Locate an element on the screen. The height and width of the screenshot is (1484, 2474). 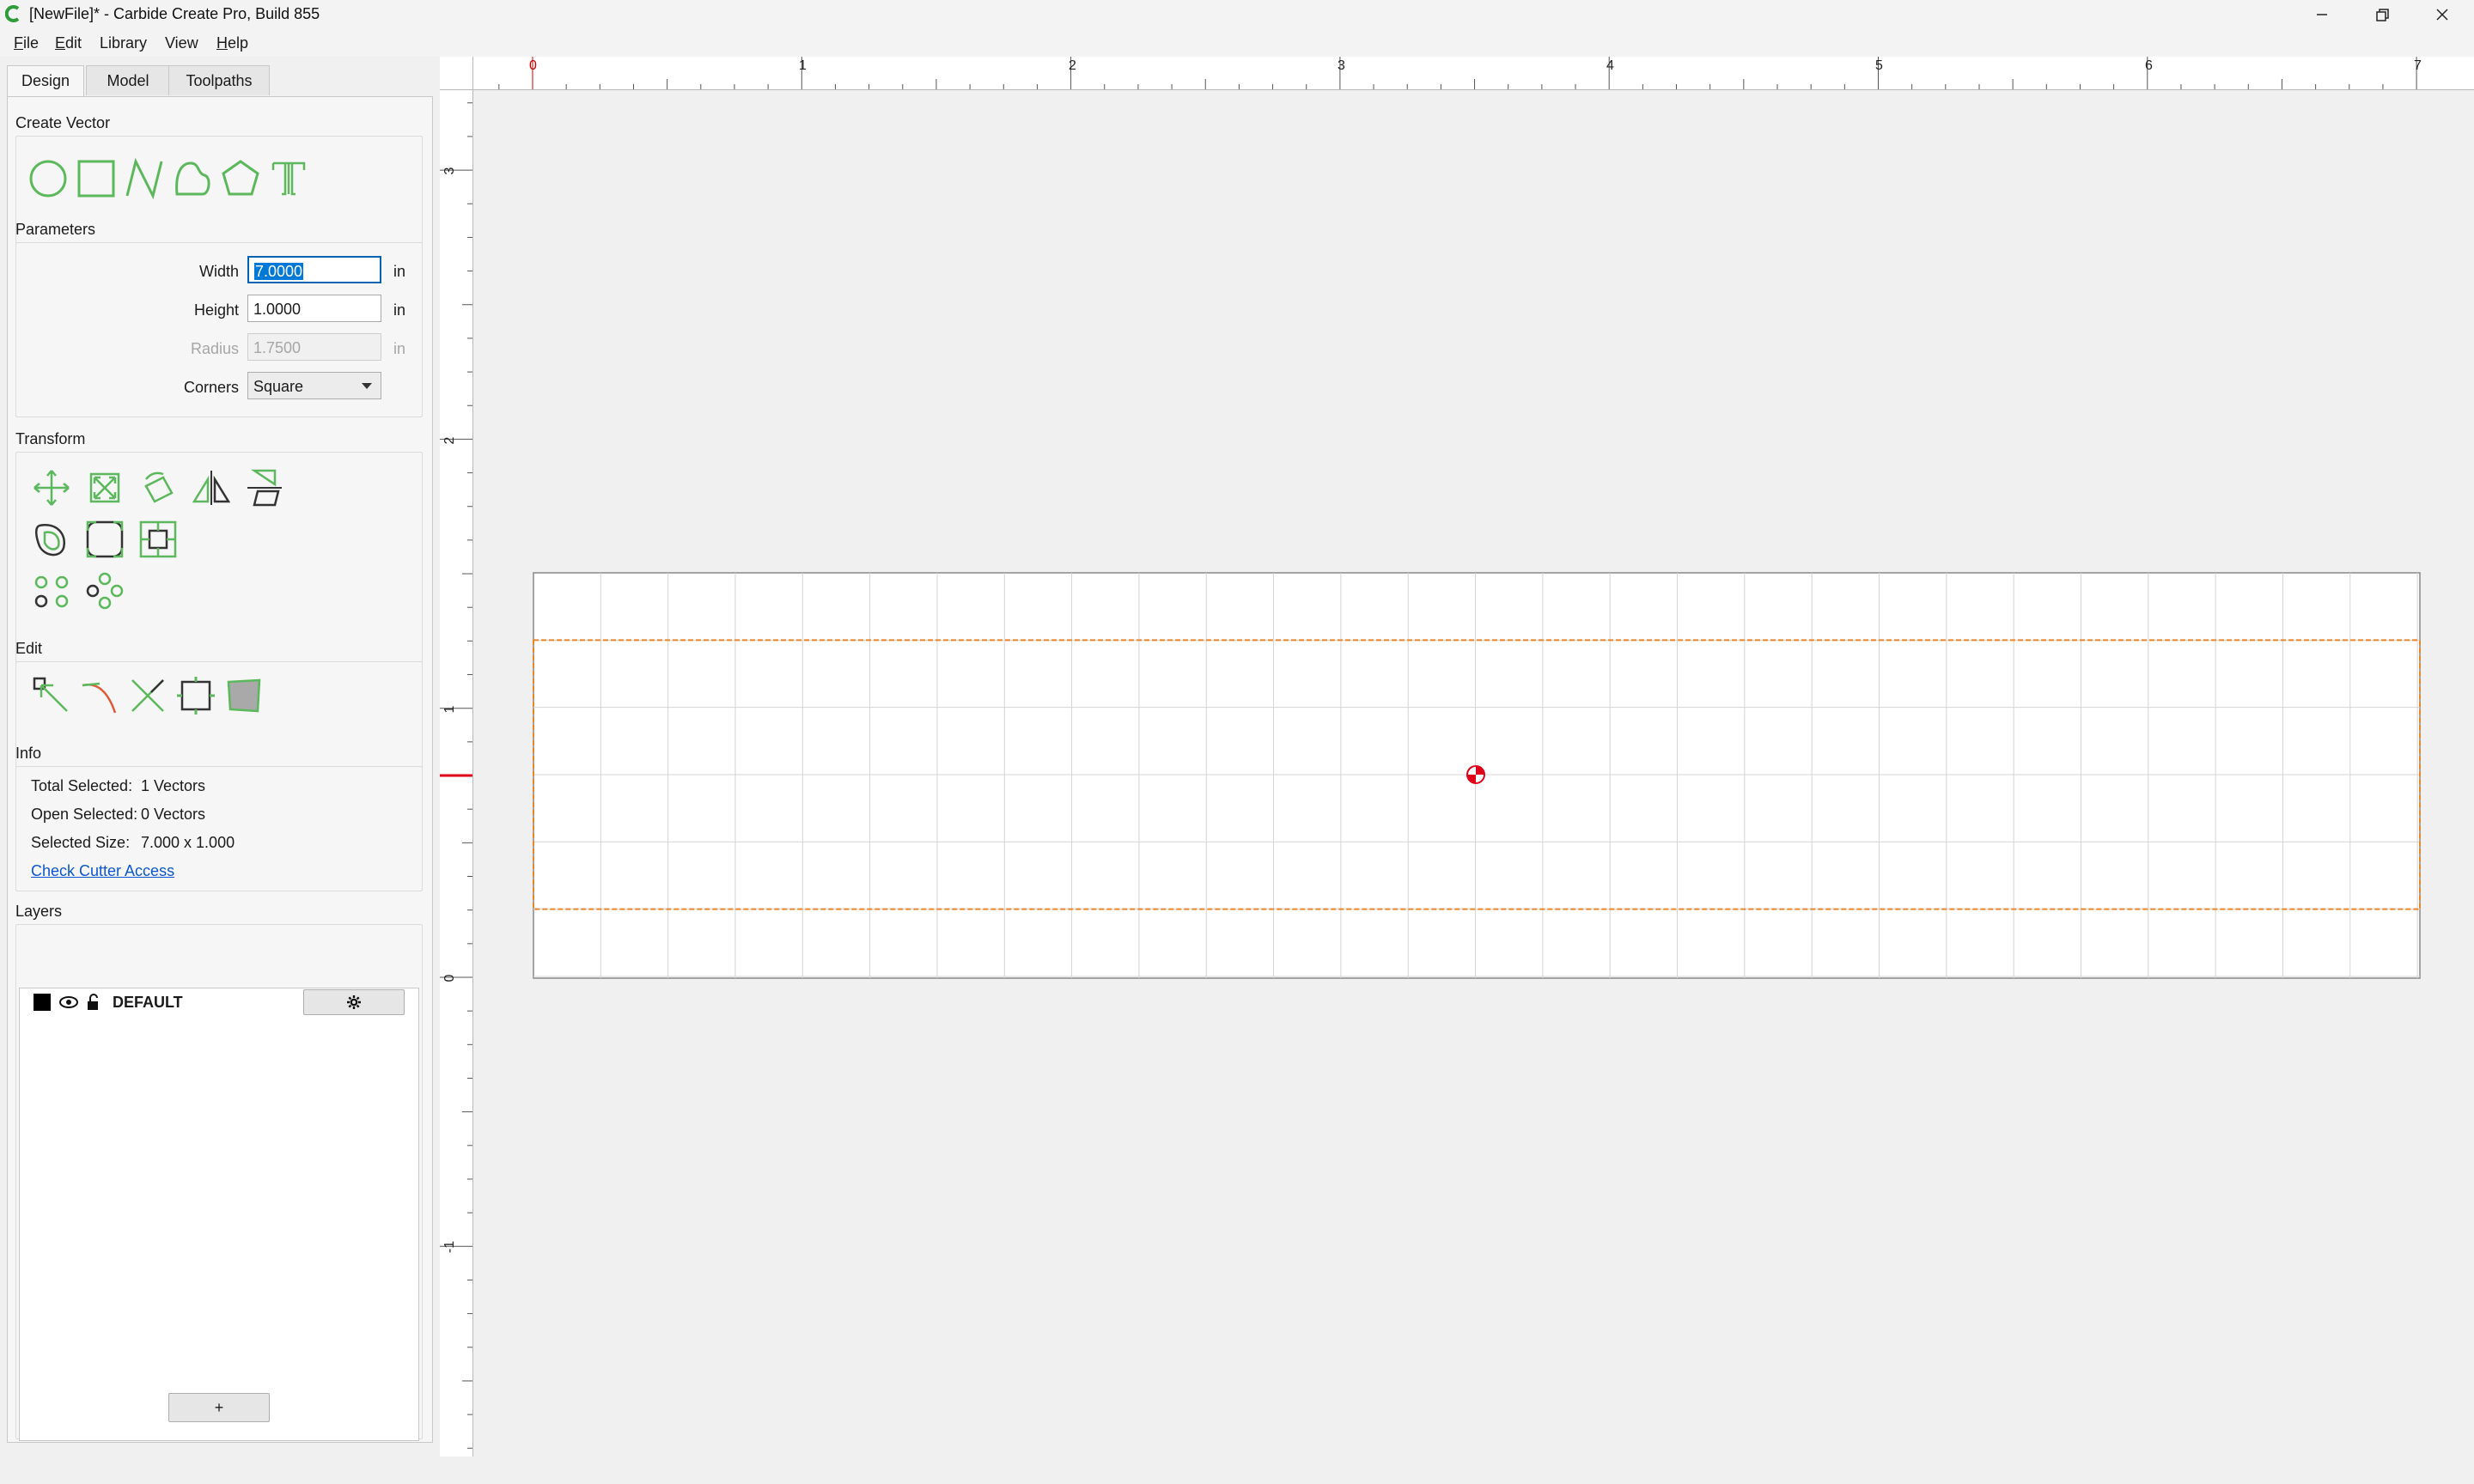
total-selected-label: Total Selected: is located at coordinates (82, 785).